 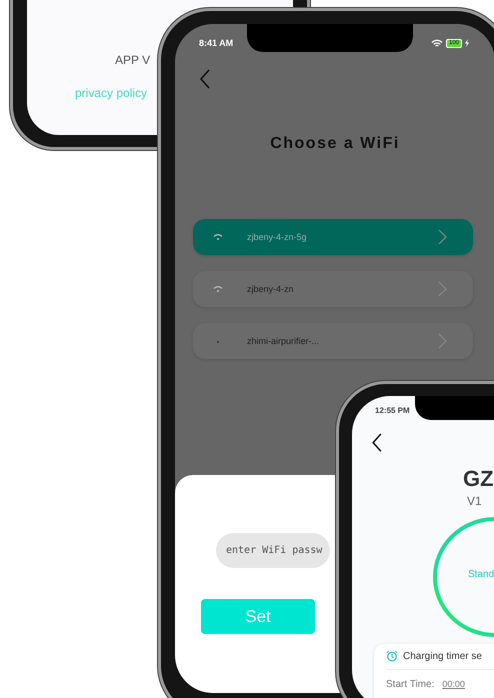 I want to click on network-name: zjbeny-4-zn, so click(x=271, y=289).